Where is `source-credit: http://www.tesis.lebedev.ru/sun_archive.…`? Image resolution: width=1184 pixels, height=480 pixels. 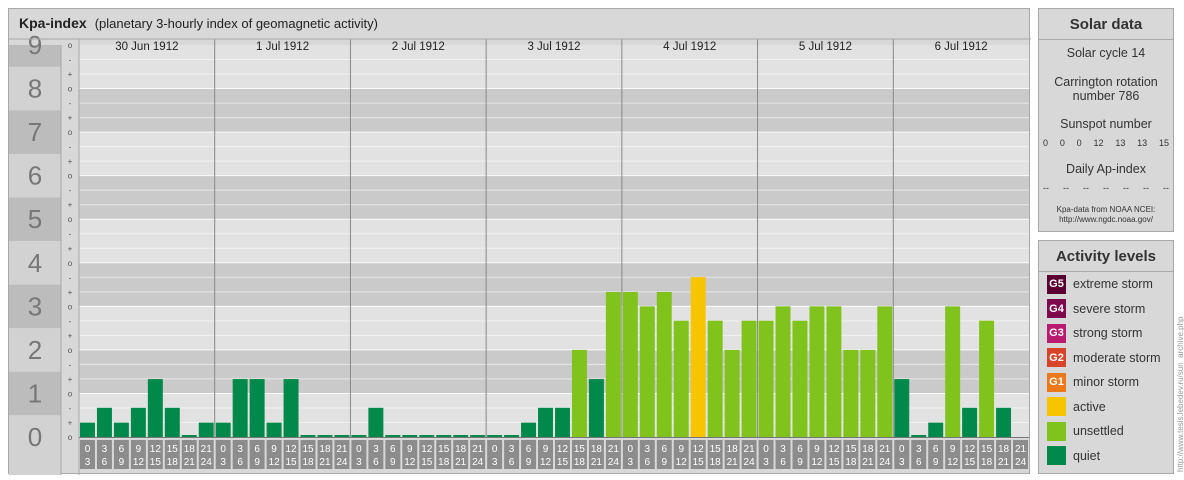
source-credit: http://www.tesis.lebedev.ru/sun_archive.… is located at coordinates (1180, 394).